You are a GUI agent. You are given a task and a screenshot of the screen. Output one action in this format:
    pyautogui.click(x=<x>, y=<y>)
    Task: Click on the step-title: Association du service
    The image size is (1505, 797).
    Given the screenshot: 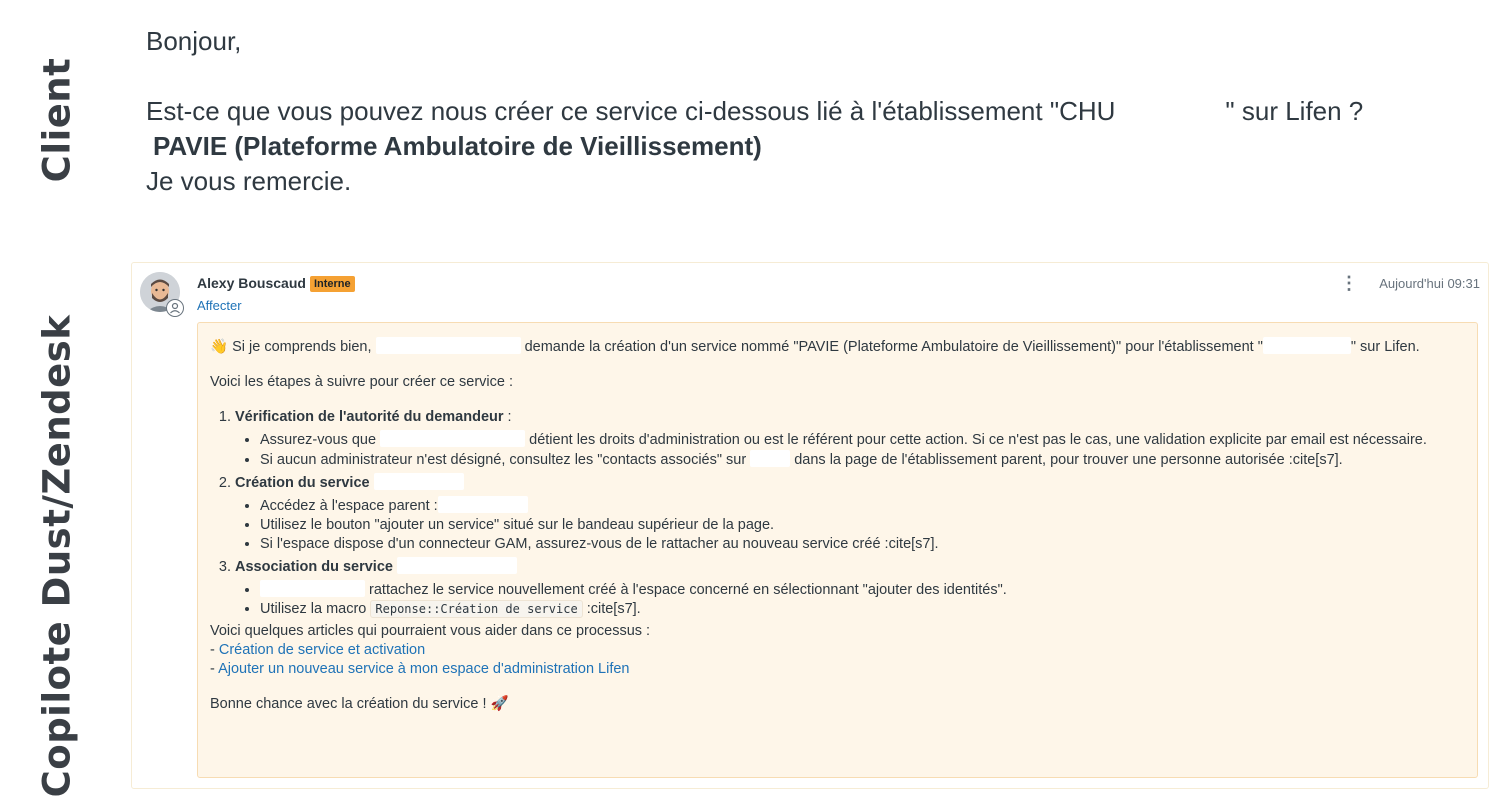 What is the action you would take?
    pyautogui.click(x=314, y=567)
    